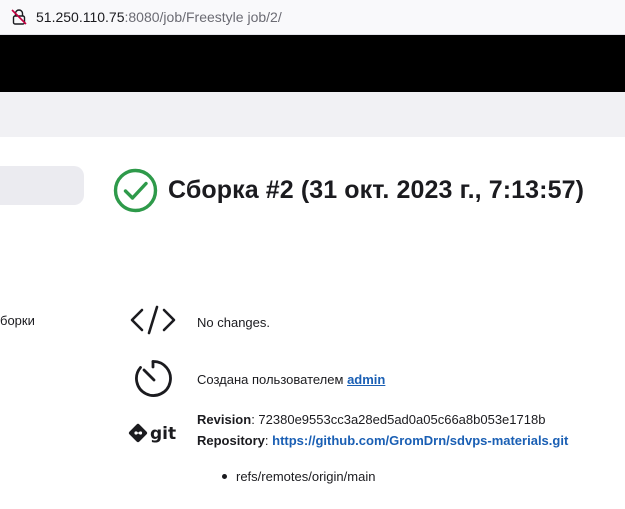 Image resolution: width=625 pixels, height=509 pixels. Describe the element at coordinates (19, 17) in the screenshot. I see `insecure-lock-icon` at that location.